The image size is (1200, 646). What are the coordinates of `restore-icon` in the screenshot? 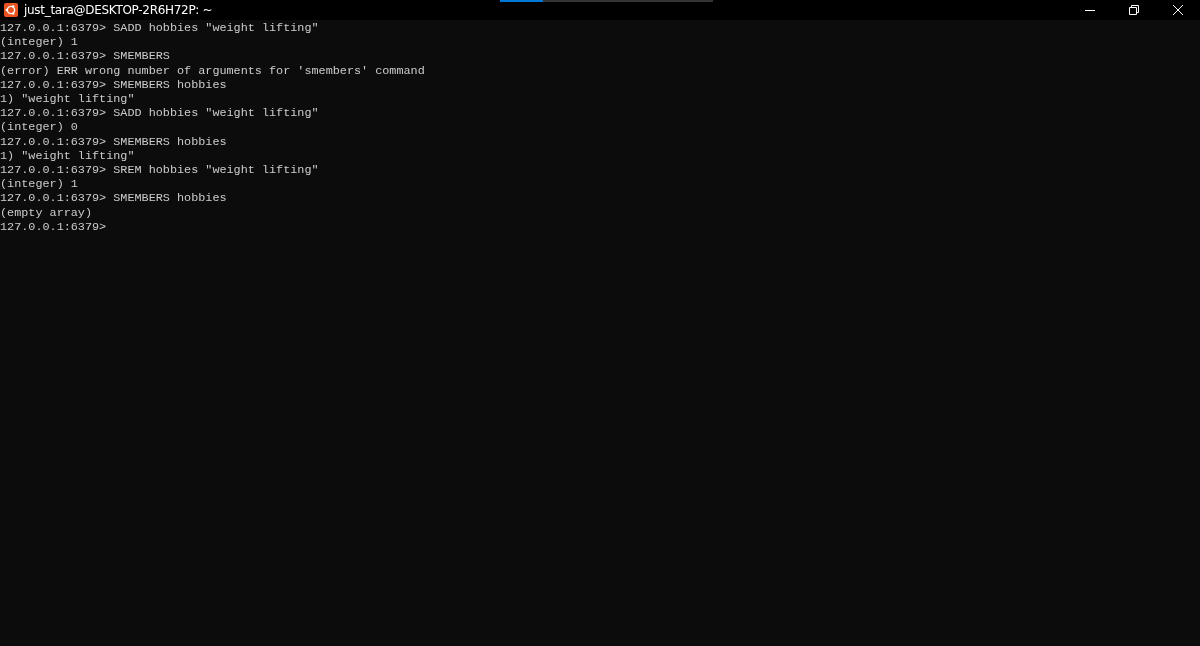 It's located at (1134, 10).